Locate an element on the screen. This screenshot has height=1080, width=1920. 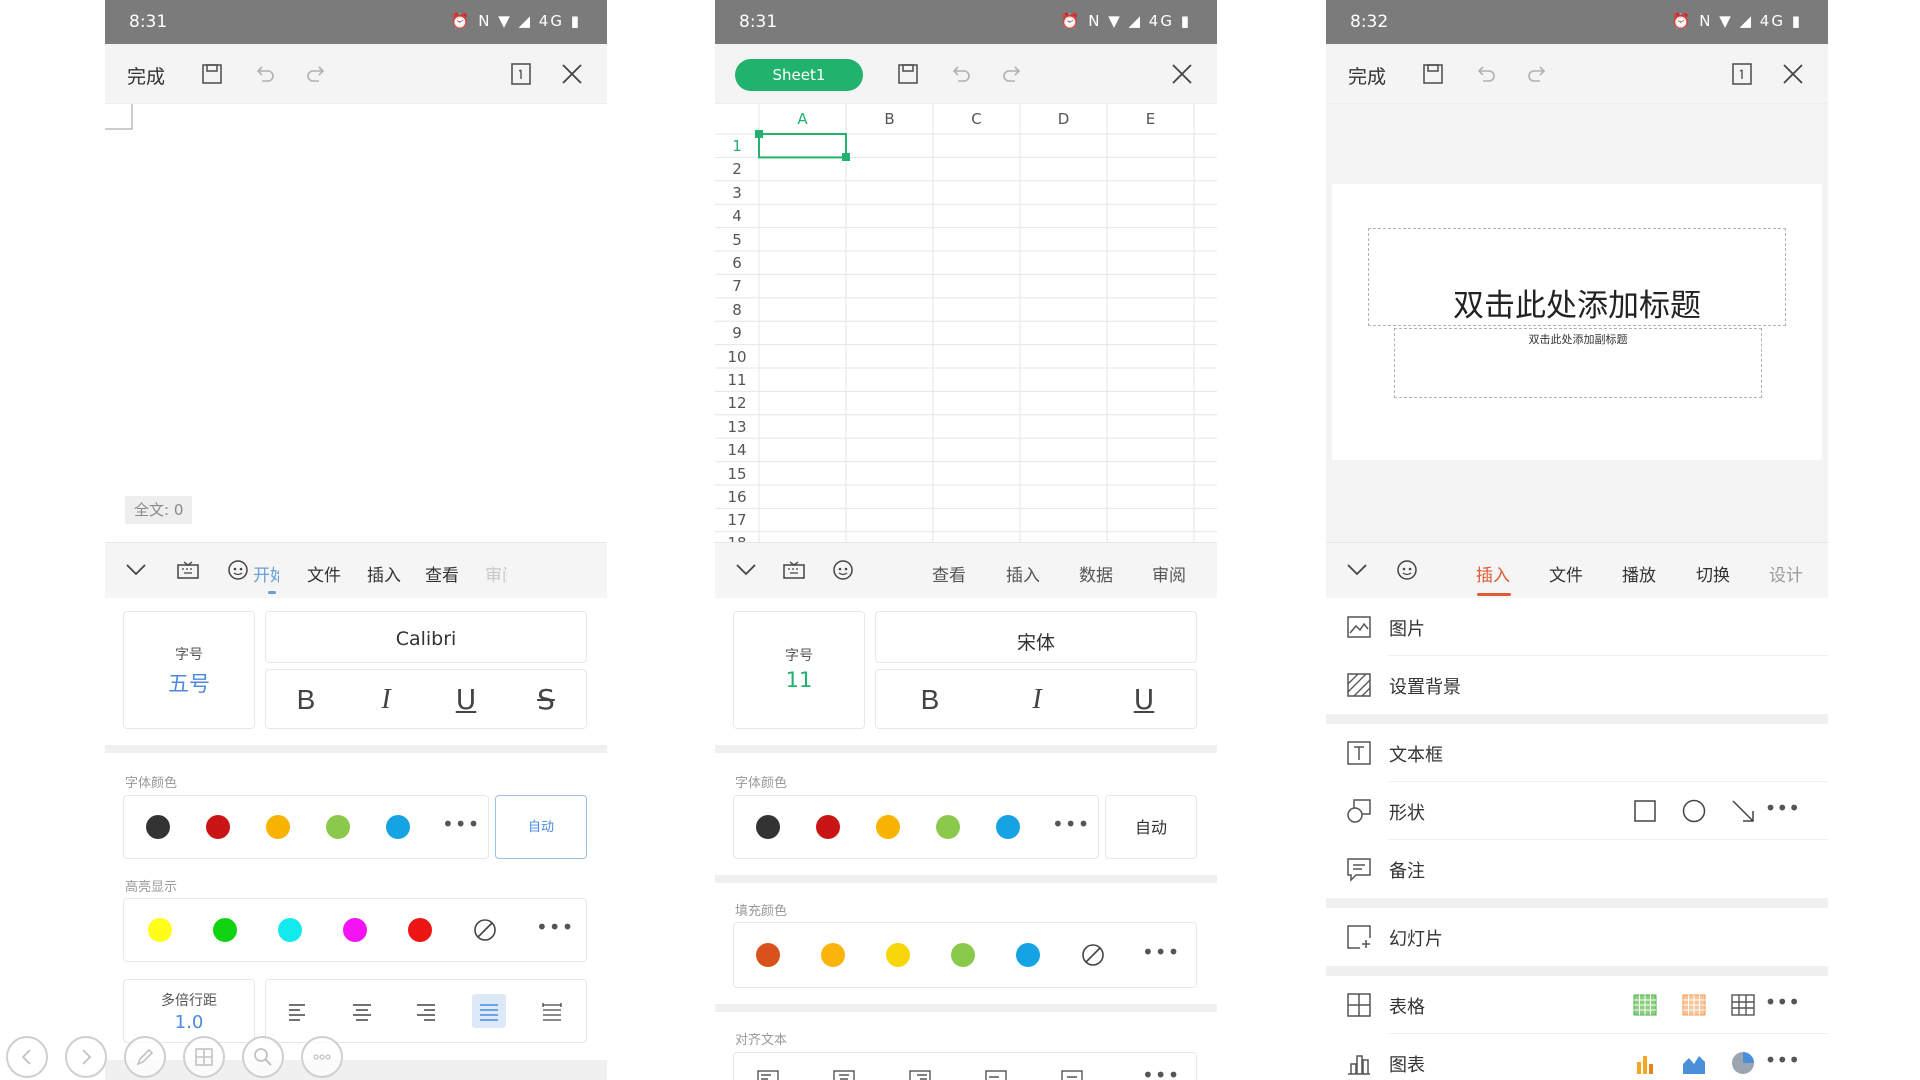
pie-chart-style-icon is located at coordinates (1743, 1063).